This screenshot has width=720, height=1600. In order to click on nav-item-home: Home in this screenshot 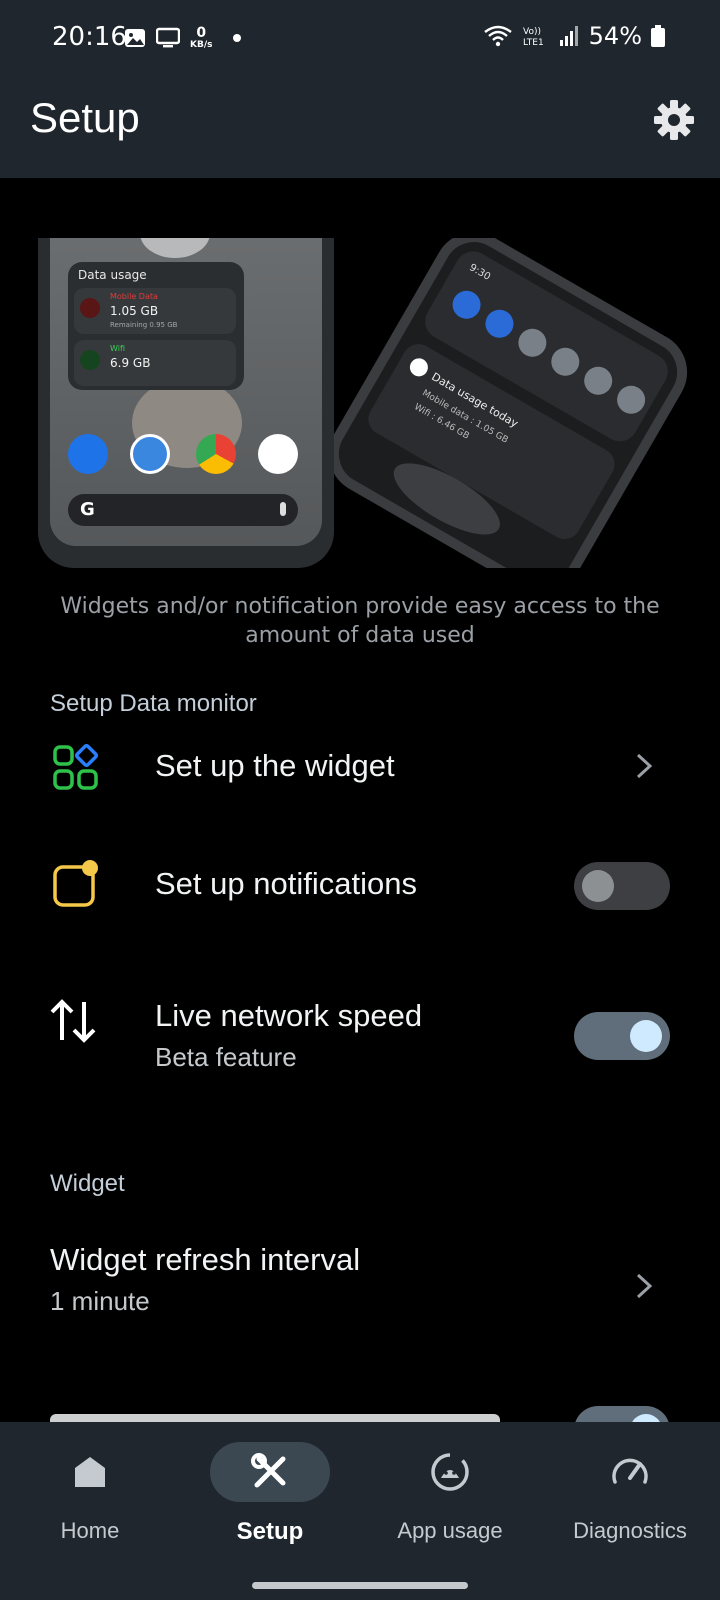, I will do `click(90, 1497)`.